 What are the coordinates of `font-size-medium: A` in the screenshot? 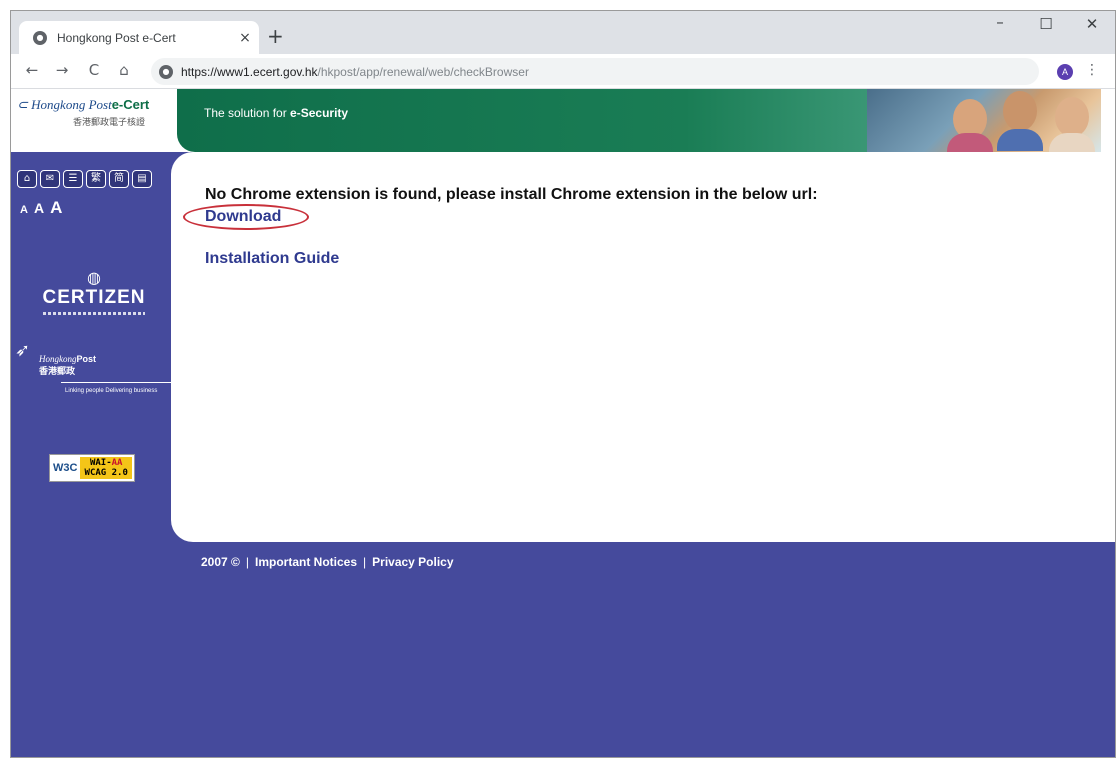 It's located at (39, 208).